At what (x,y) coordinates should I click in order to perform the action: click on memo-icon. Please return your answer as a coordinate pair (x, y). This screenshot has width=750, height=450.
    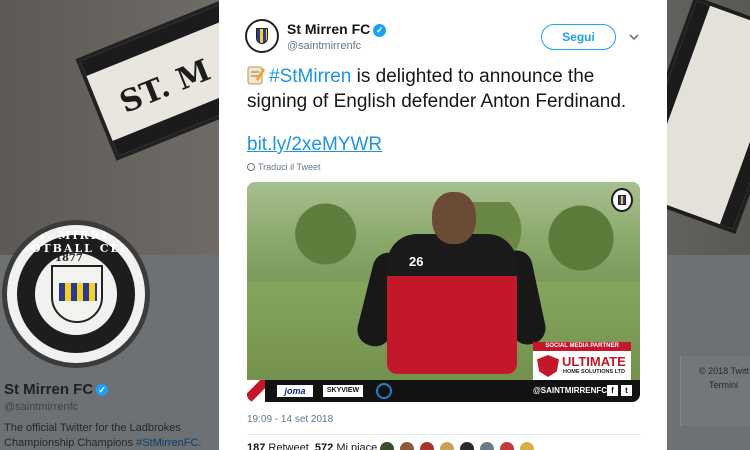
    Looking at the image, I should click on (256, 75).